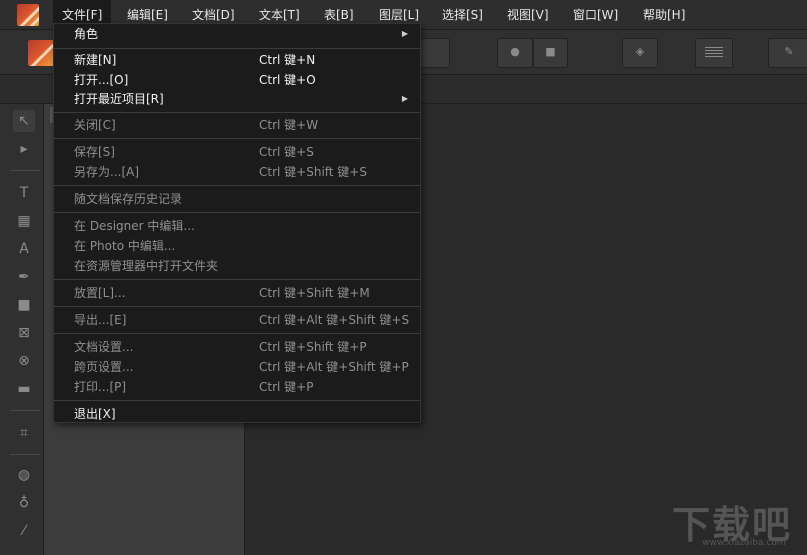 This screenshot has height=555, width=807. I want to click on eye-slash-icon: ◈, so click(640, 51).